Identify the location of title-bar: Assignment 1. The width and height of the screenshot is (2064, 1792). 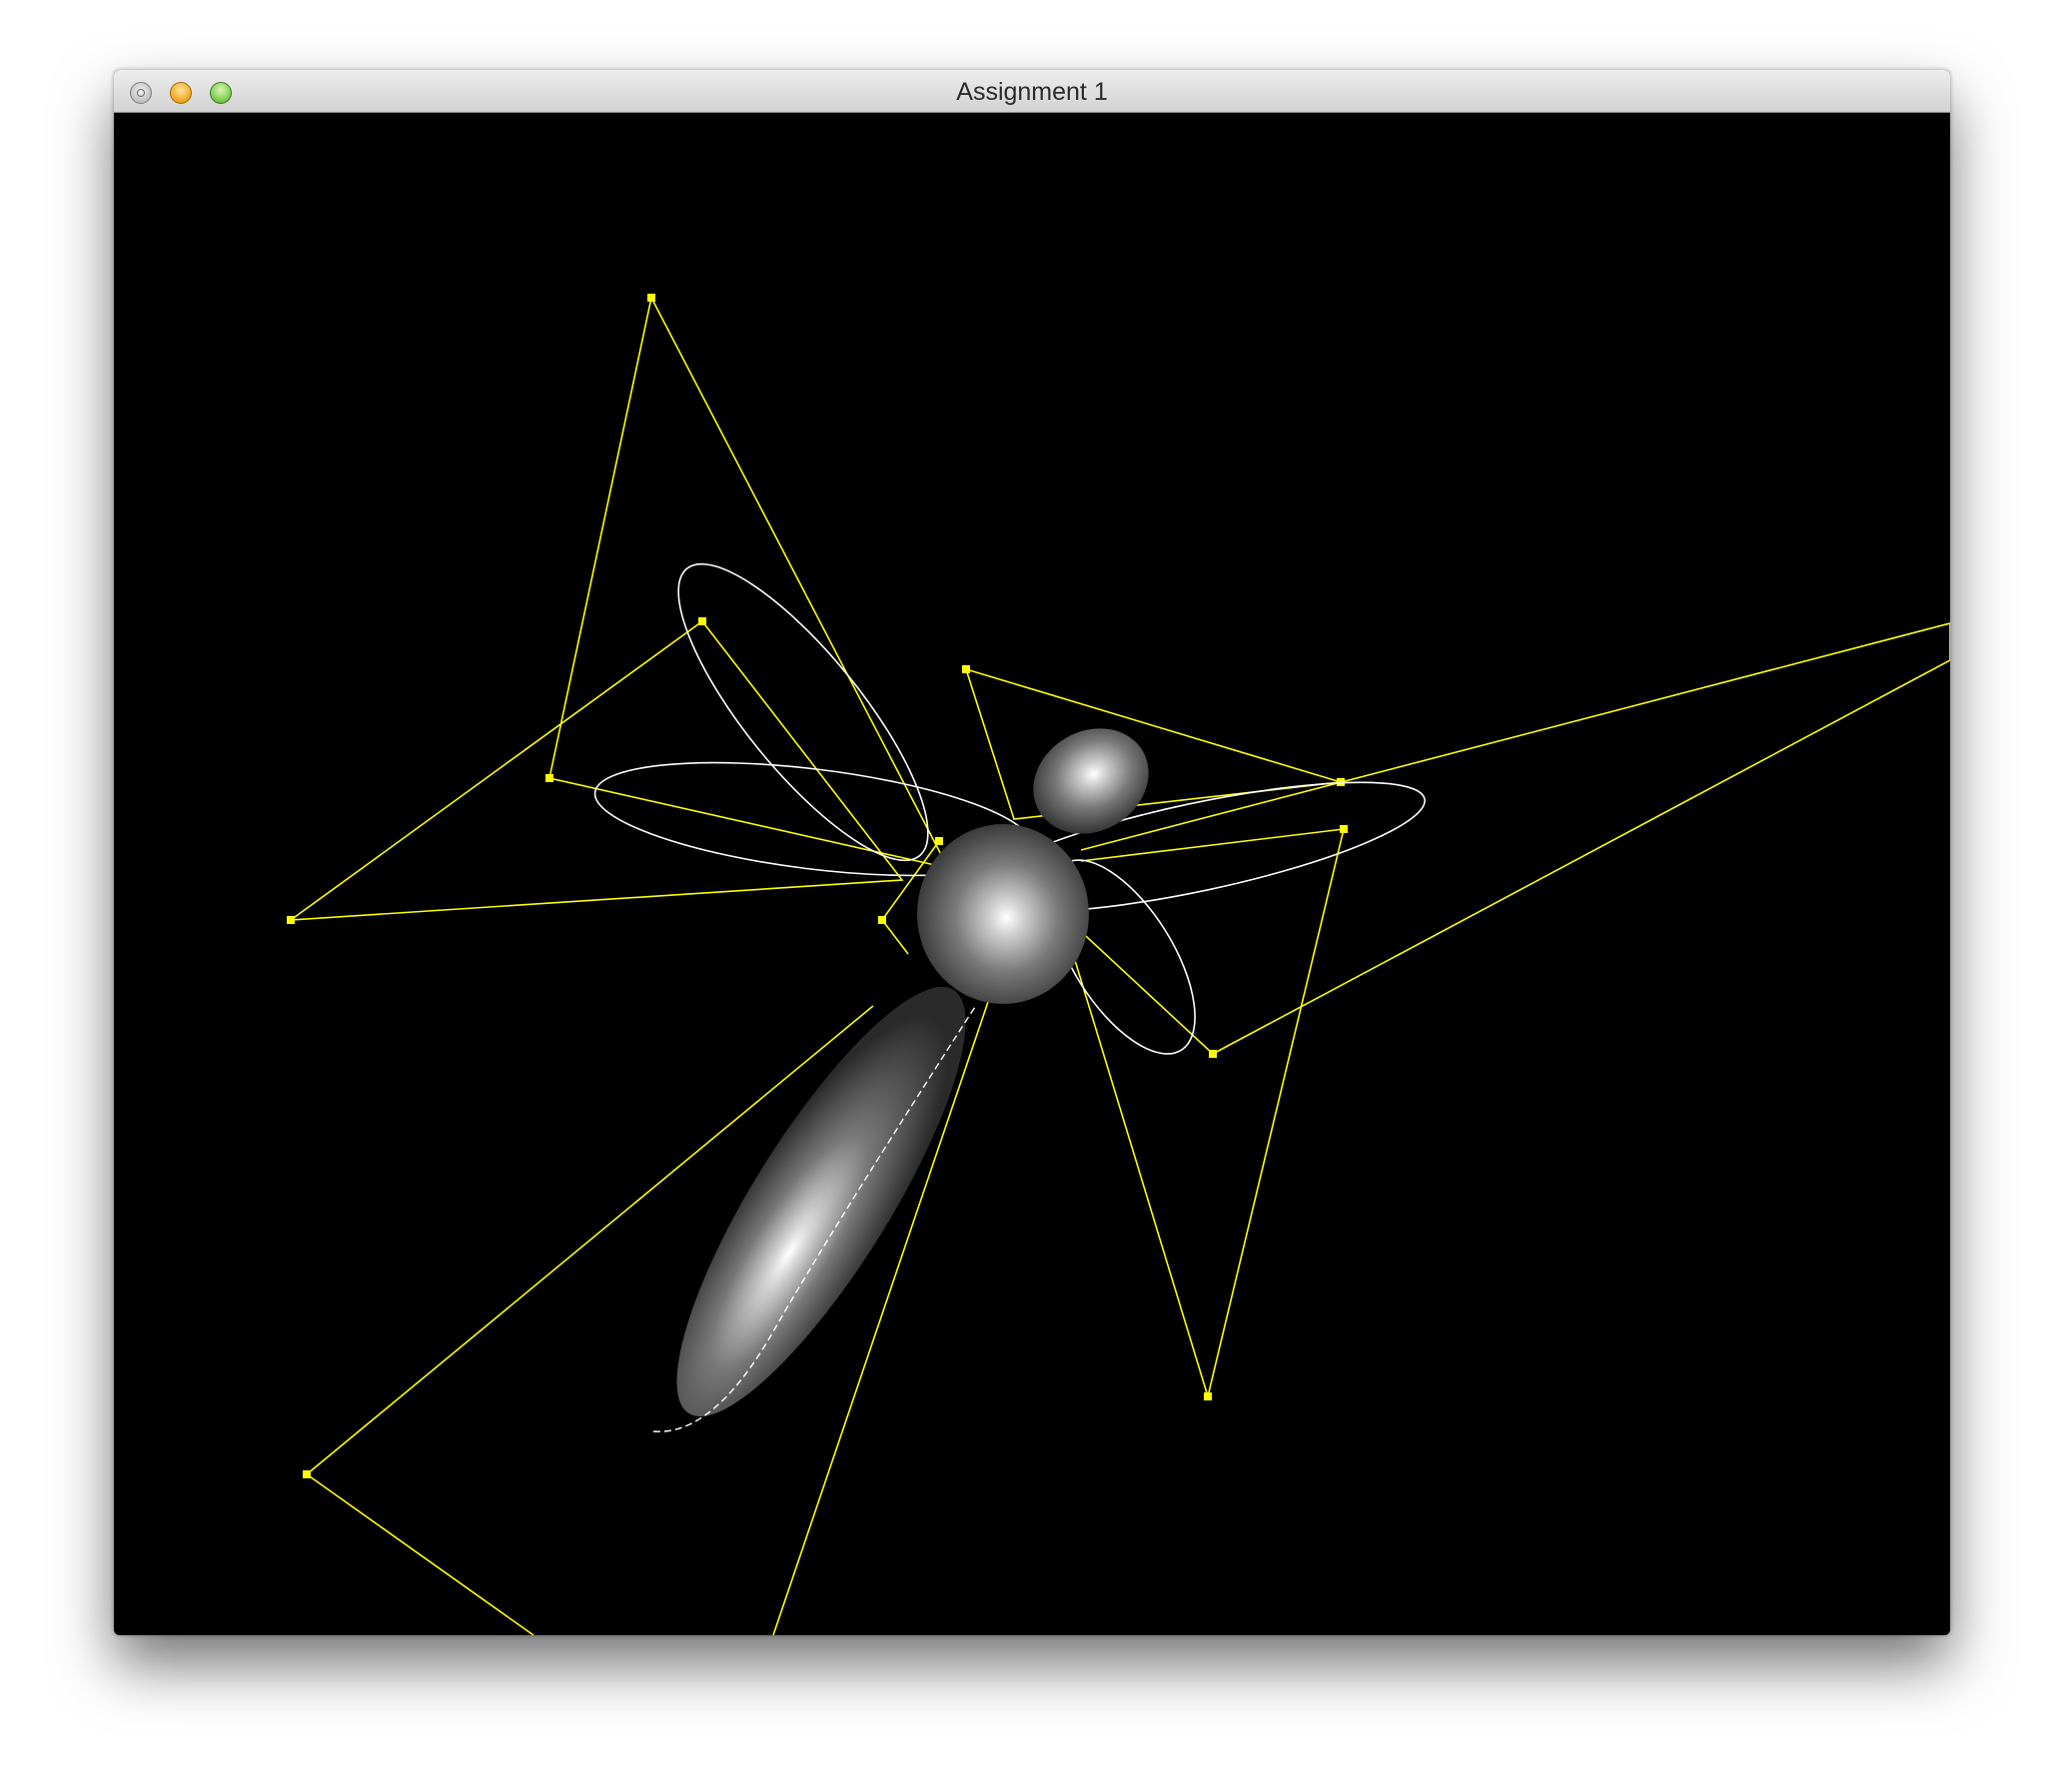
(1032, 91).